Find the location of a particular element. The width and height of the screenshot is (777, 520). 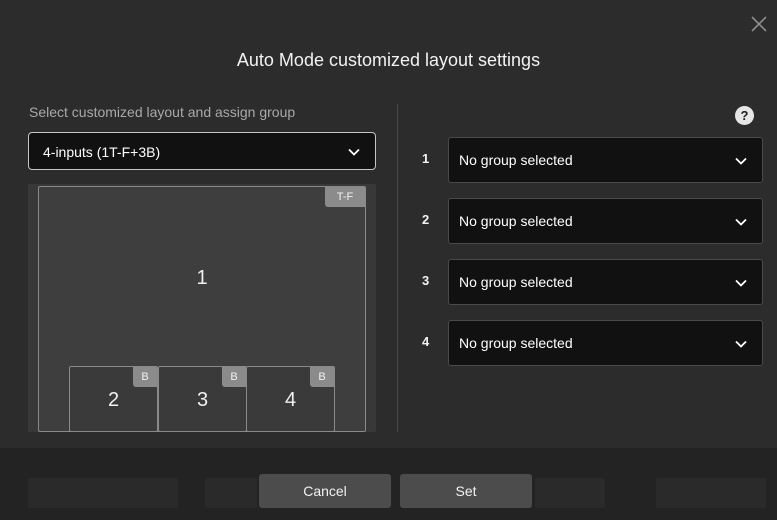

tile-number: 3 is located at coordinates (202, 400).